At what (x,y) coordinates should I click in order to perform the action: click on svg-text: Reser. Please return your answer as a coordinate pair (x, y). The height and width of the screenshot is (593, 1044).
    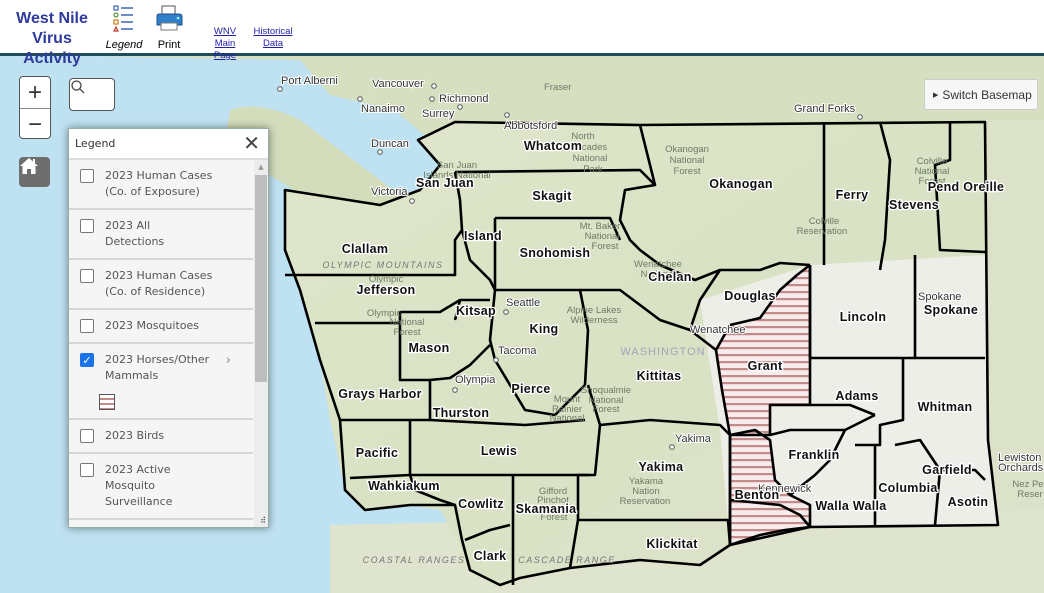
    Looking at the image, I should click on (1029, 494).